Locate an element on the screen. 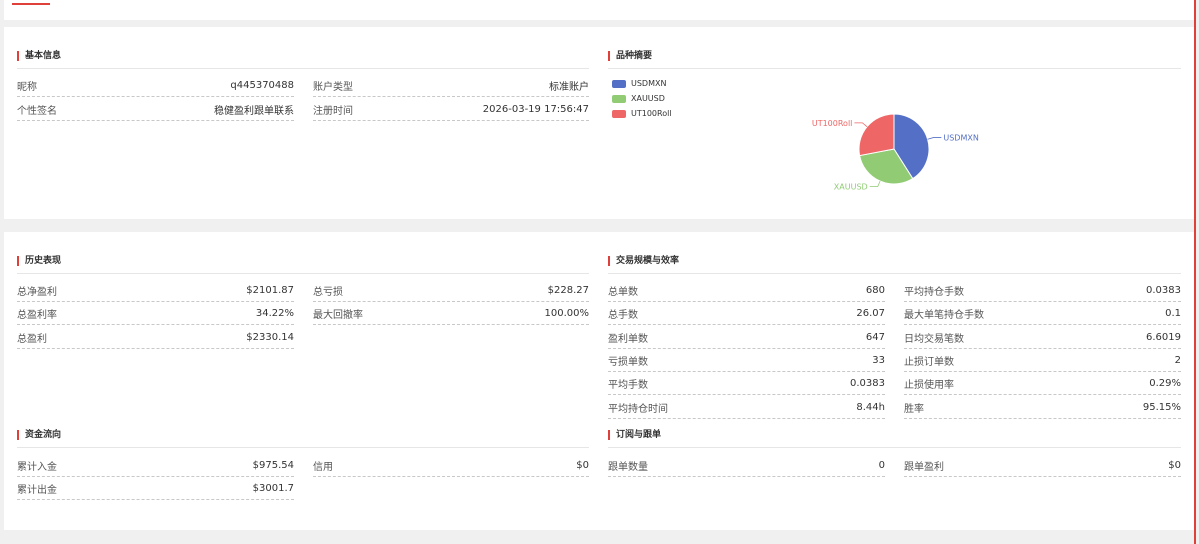  deposit-label: 累计入金 is located at coordinates (37, 467).